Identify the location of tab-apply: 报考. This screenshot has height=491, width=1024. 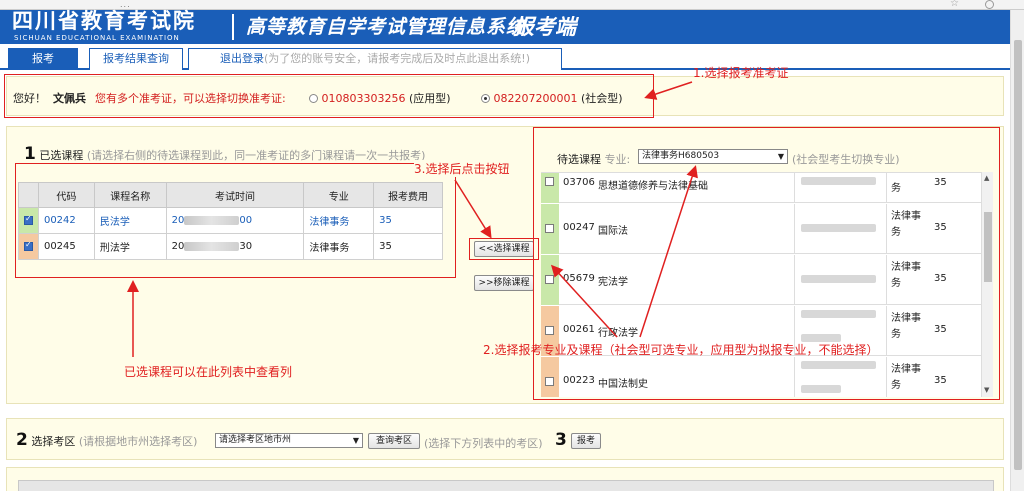
(43, 59).